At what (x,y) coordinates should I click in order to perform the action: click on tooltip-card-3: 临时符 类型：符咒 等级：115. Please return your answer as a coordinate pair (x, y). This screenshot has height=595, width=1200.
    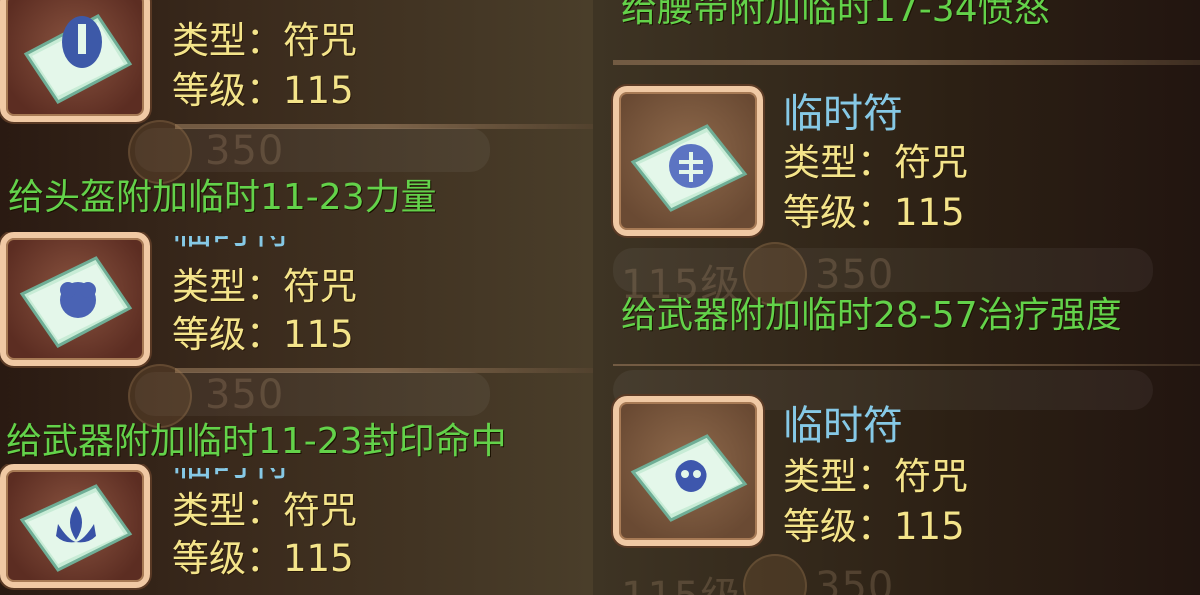
    Looking at the image, I should click on (296, 529).